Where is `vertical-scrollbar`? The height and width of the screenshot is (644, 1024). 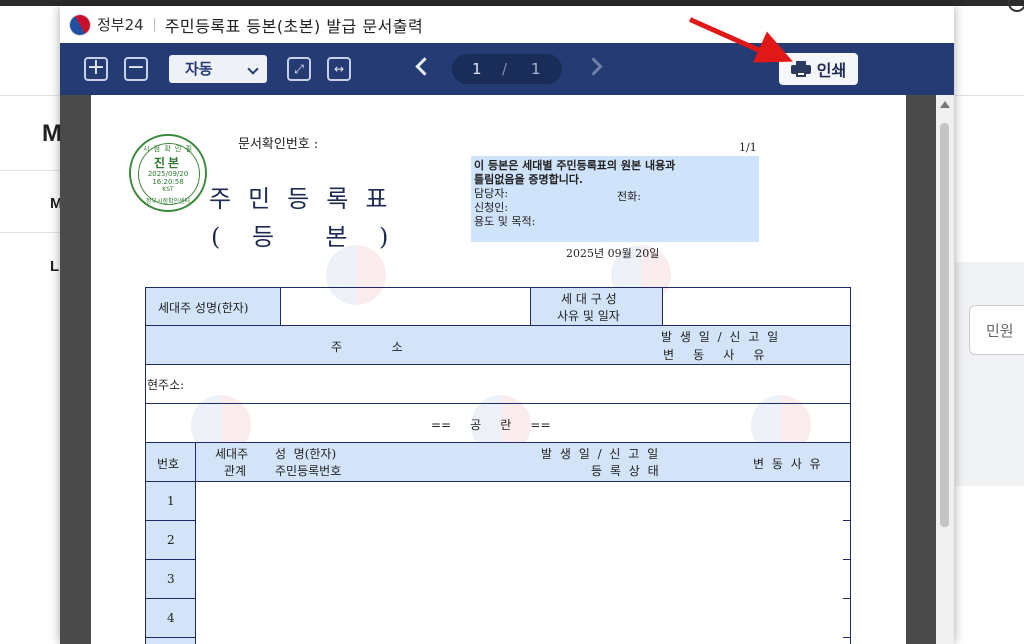
vertical-scrollbar is located at coordinates (945, 369).